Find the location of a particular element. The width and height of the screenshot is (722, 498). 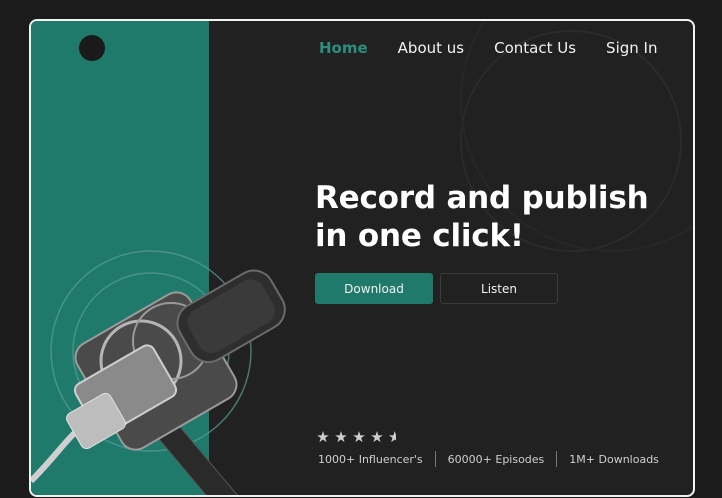

nav-contact-us: Contact Us is located at coordinates (535, 48).